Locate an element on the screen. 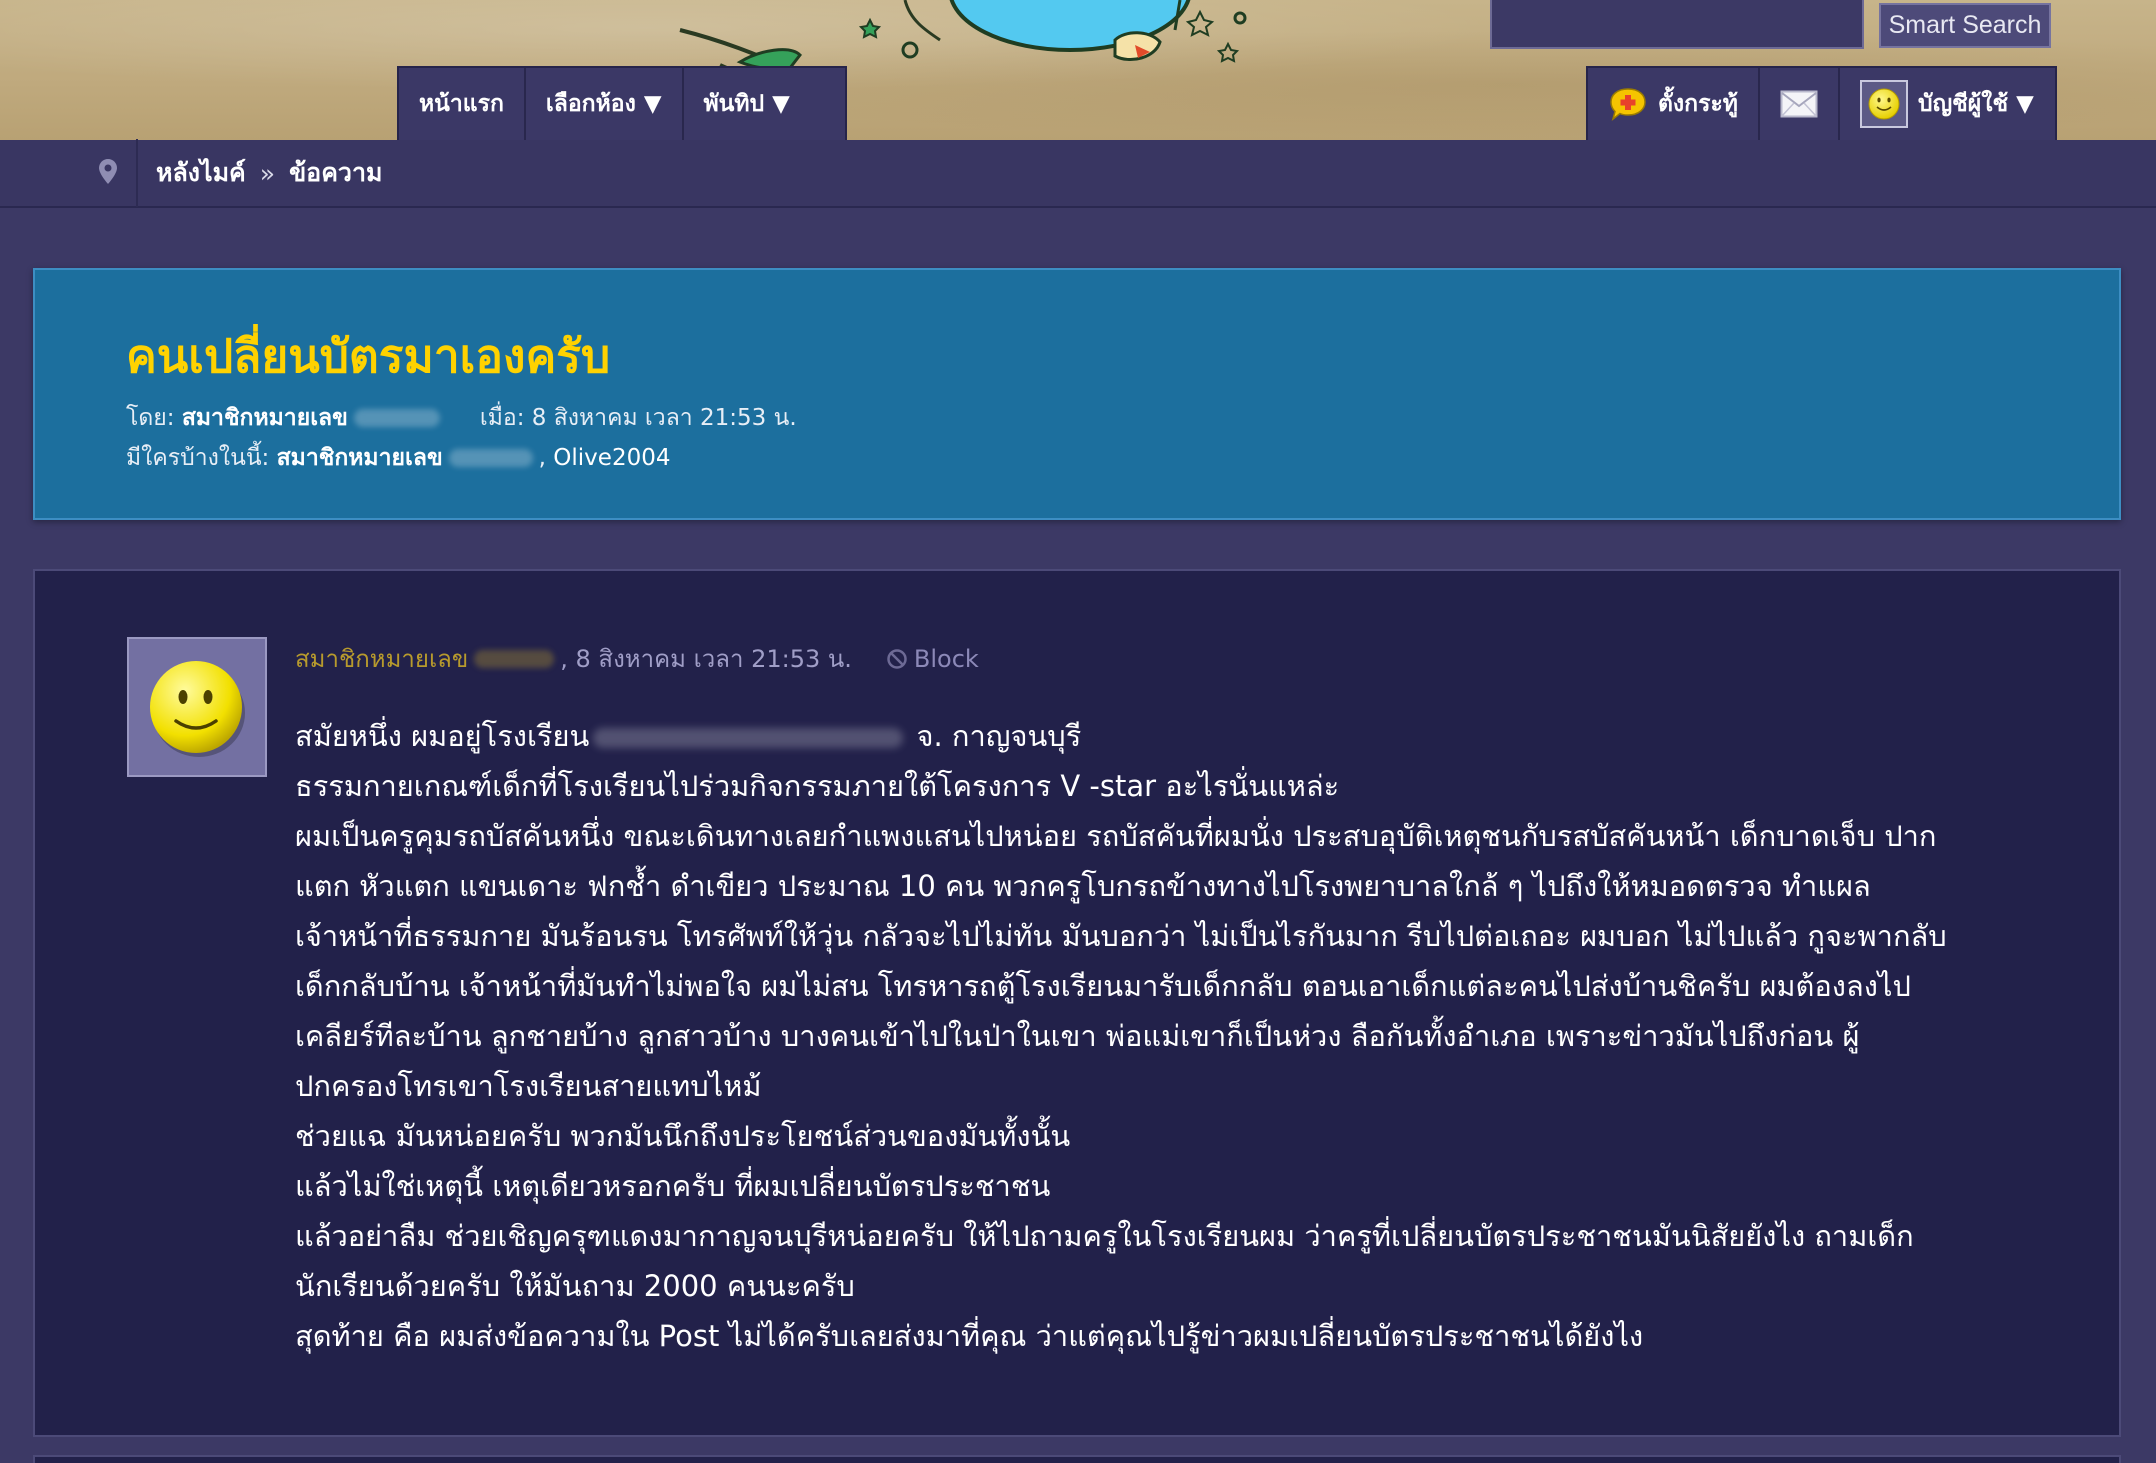 The image size is (2156, 1463). post-author-link: สมาชิกหมายเลข is located at coordinates (381, 658).